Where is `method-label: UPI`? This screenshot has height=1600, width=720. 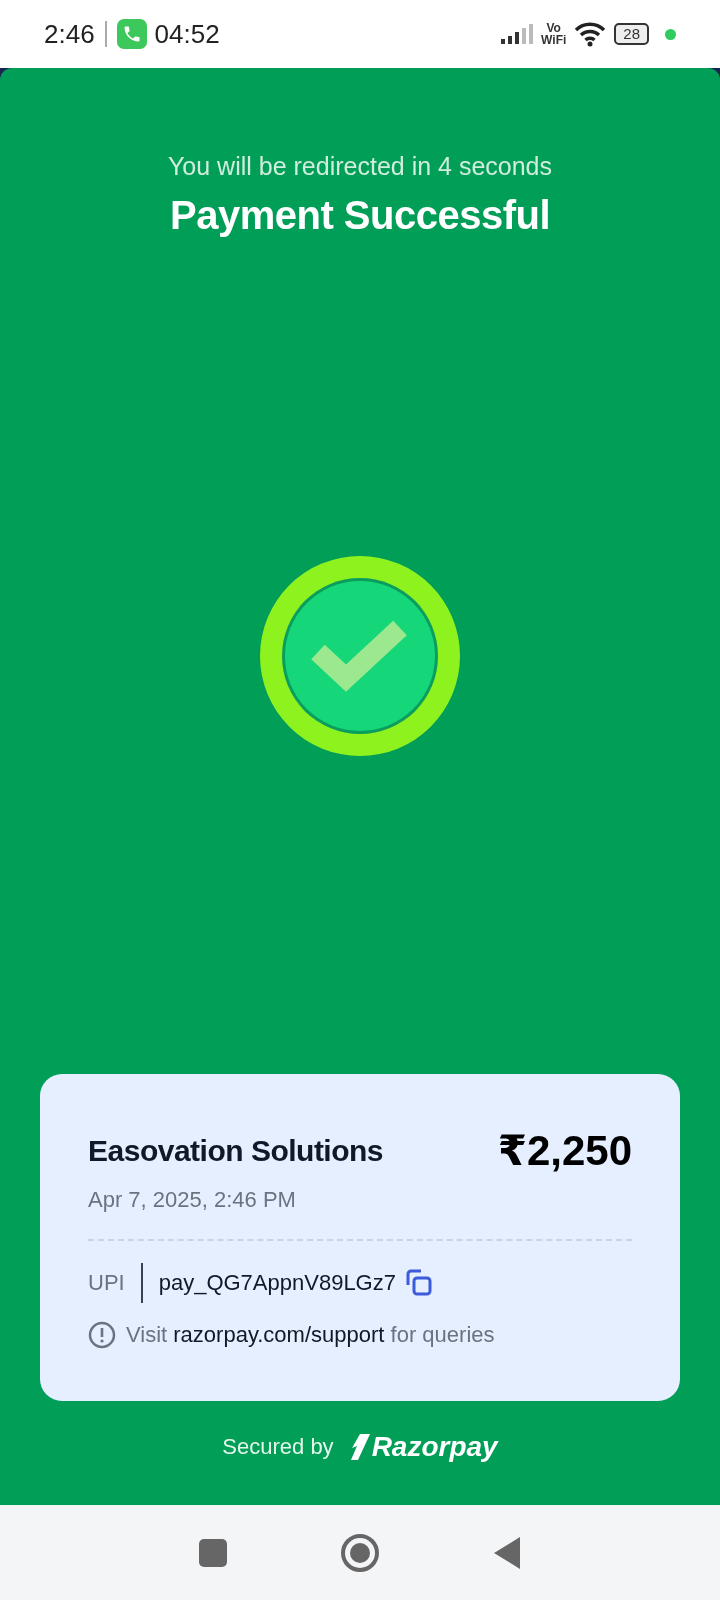 method-label: UPI is located at coordinates (106, 1283).